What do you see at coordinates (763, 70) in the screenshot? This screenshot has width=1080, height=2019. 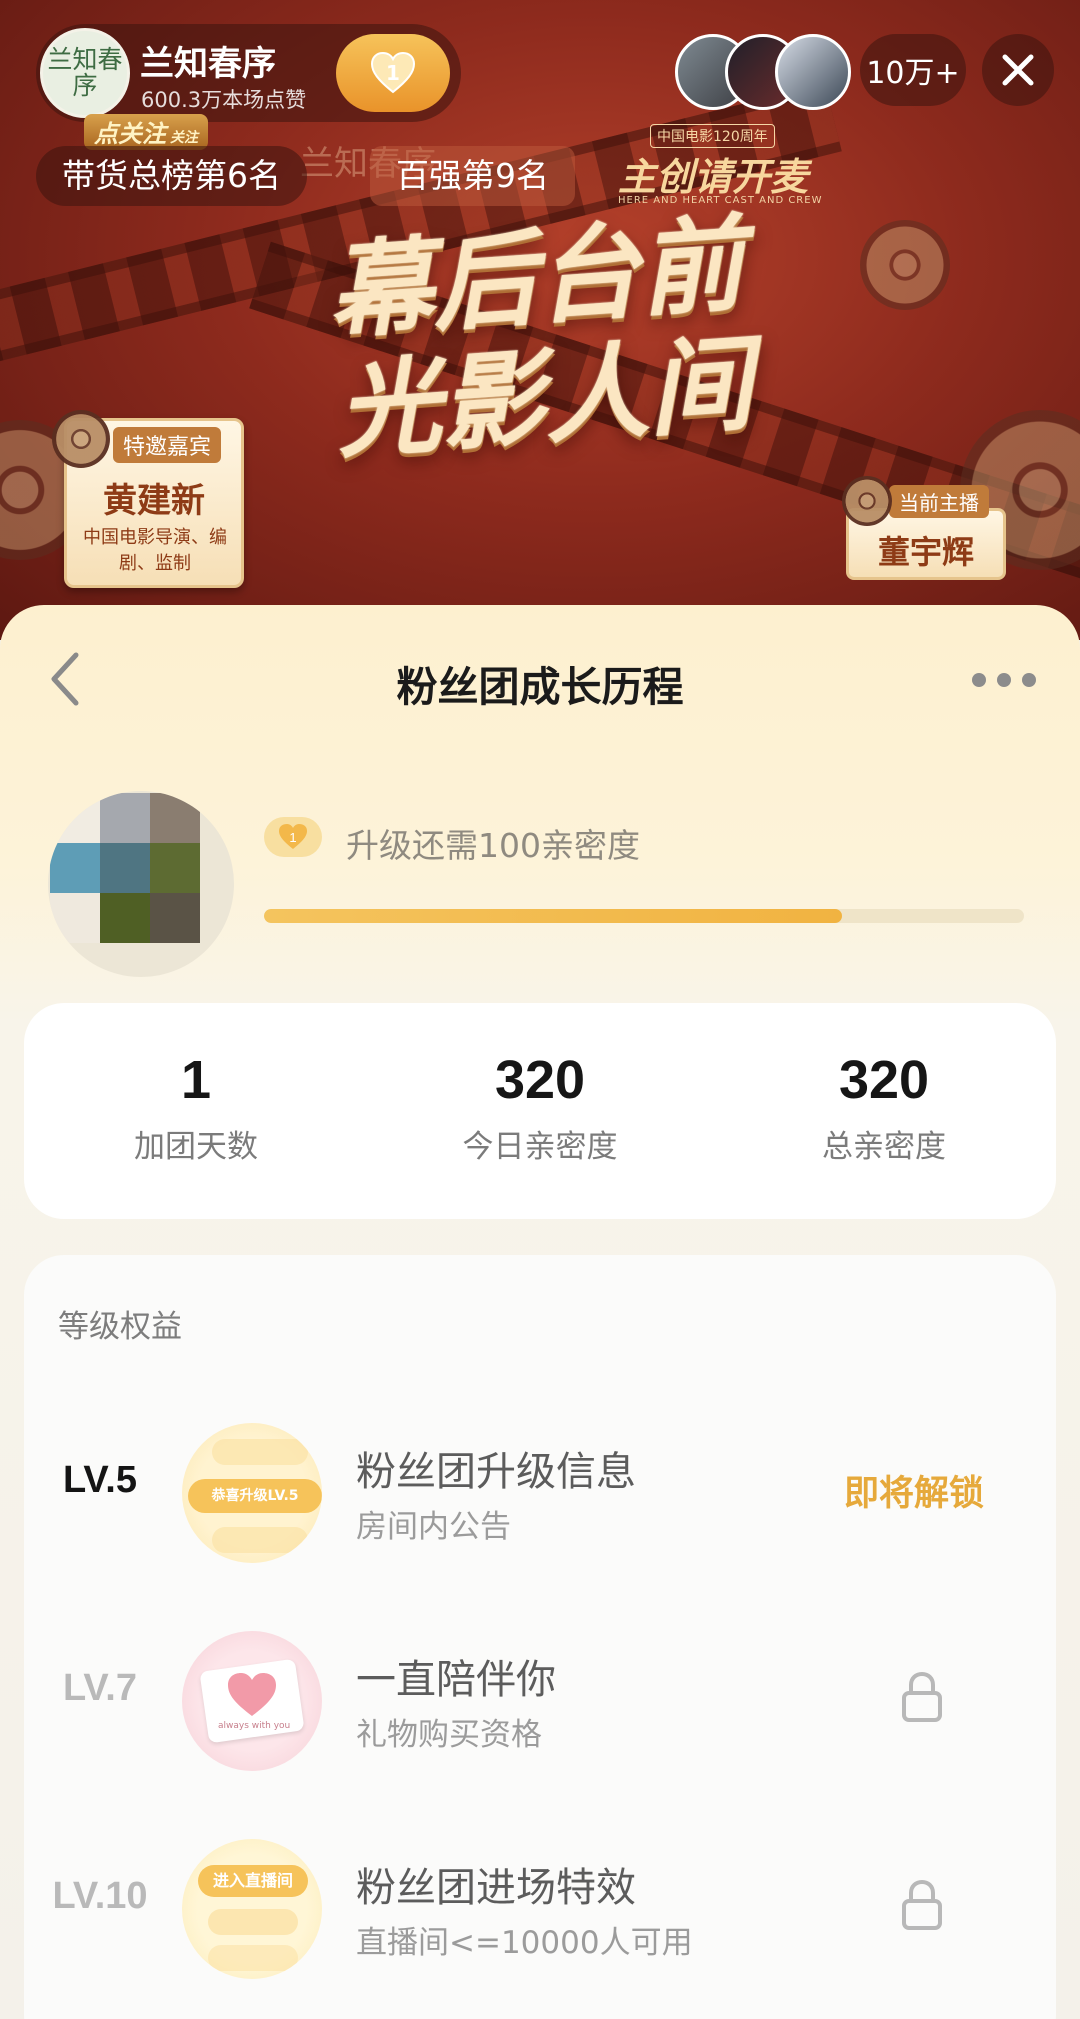 I see `viewer-avatars` at bounding box center [763, 70].